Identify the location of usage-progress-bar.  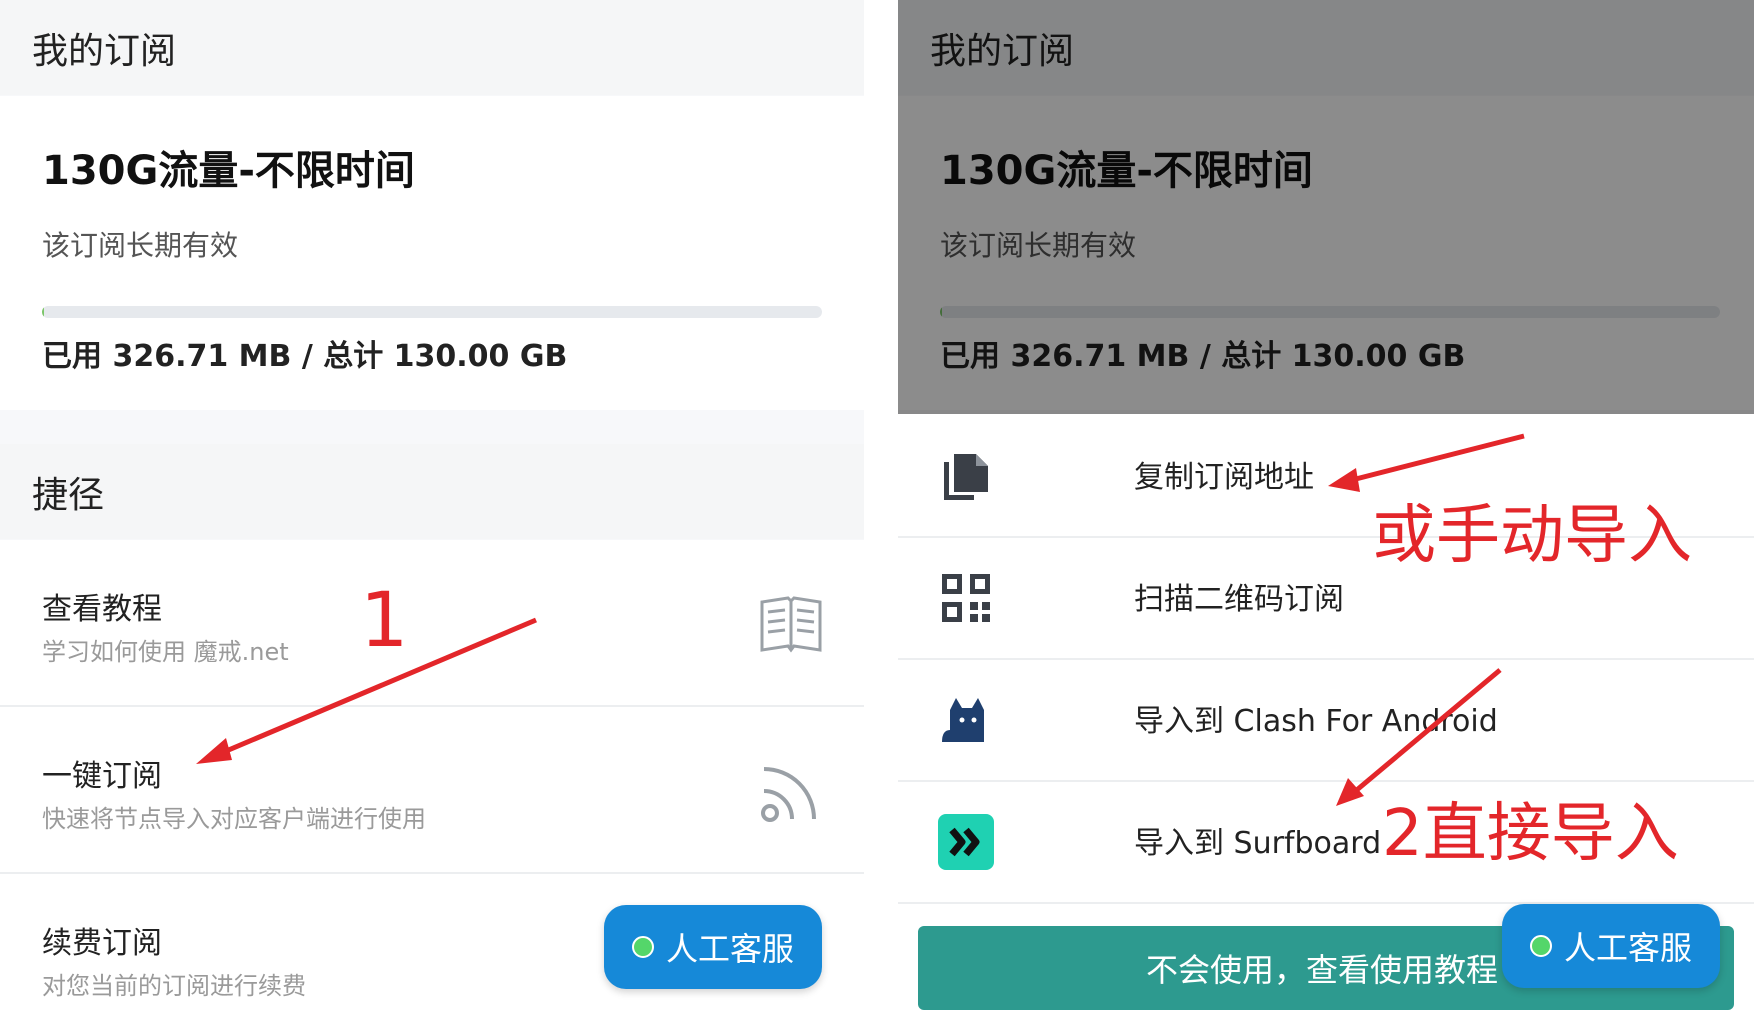
(432, 312).